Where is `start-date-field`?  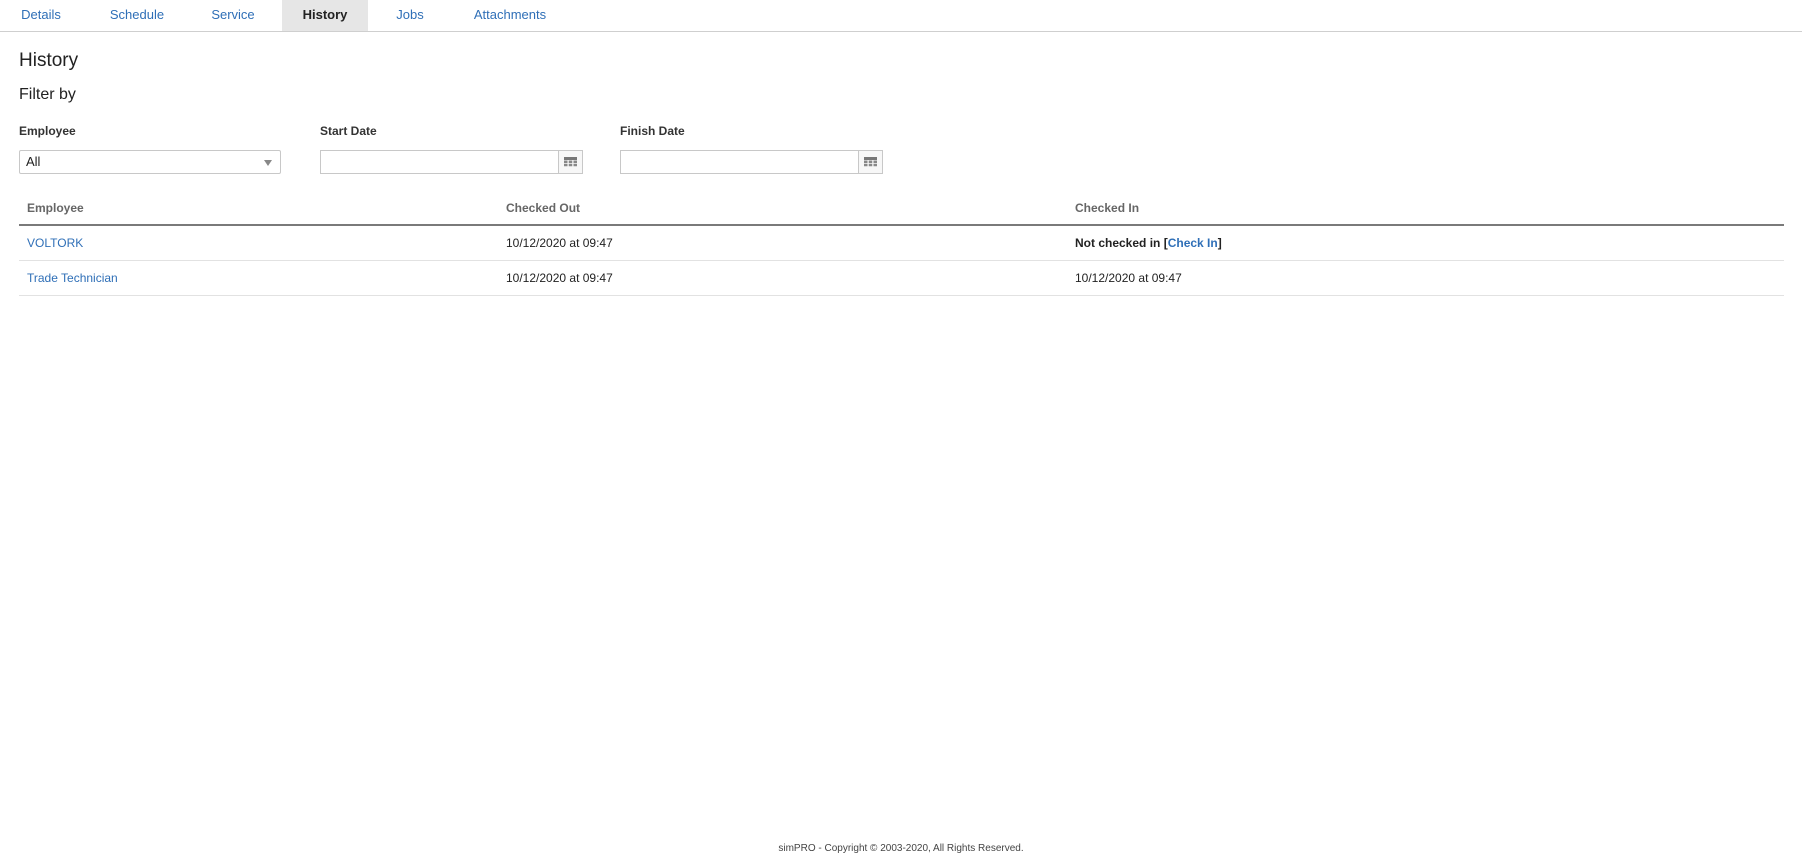
start-date-field is located at coordinates (451, 162).